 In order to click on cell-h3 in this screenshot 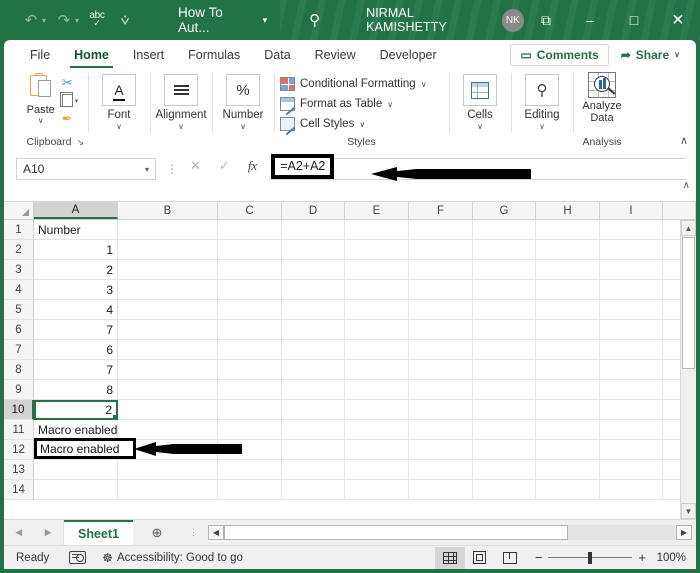, I will do `click(568, 270)`.